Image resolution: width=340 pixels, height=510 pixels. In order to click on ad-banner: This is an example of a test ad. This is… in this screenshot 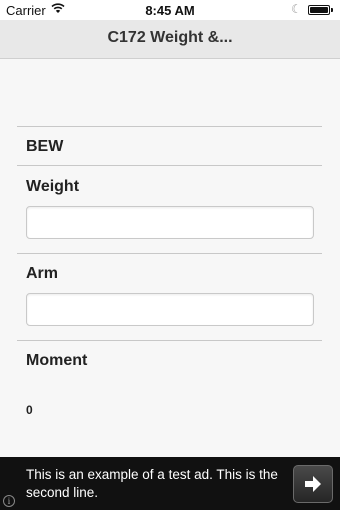, I will do `click(170, 483)`.